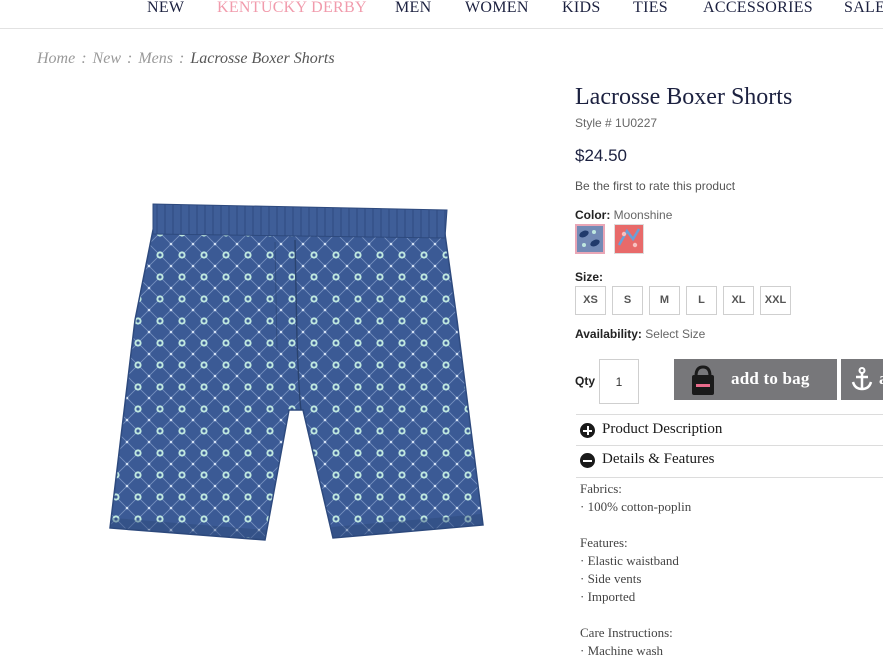 This screenshot has height=662, width=883. Describe the element at coordinates (664, 300) in the screenshot. I see `size-m-button: M` at that location.